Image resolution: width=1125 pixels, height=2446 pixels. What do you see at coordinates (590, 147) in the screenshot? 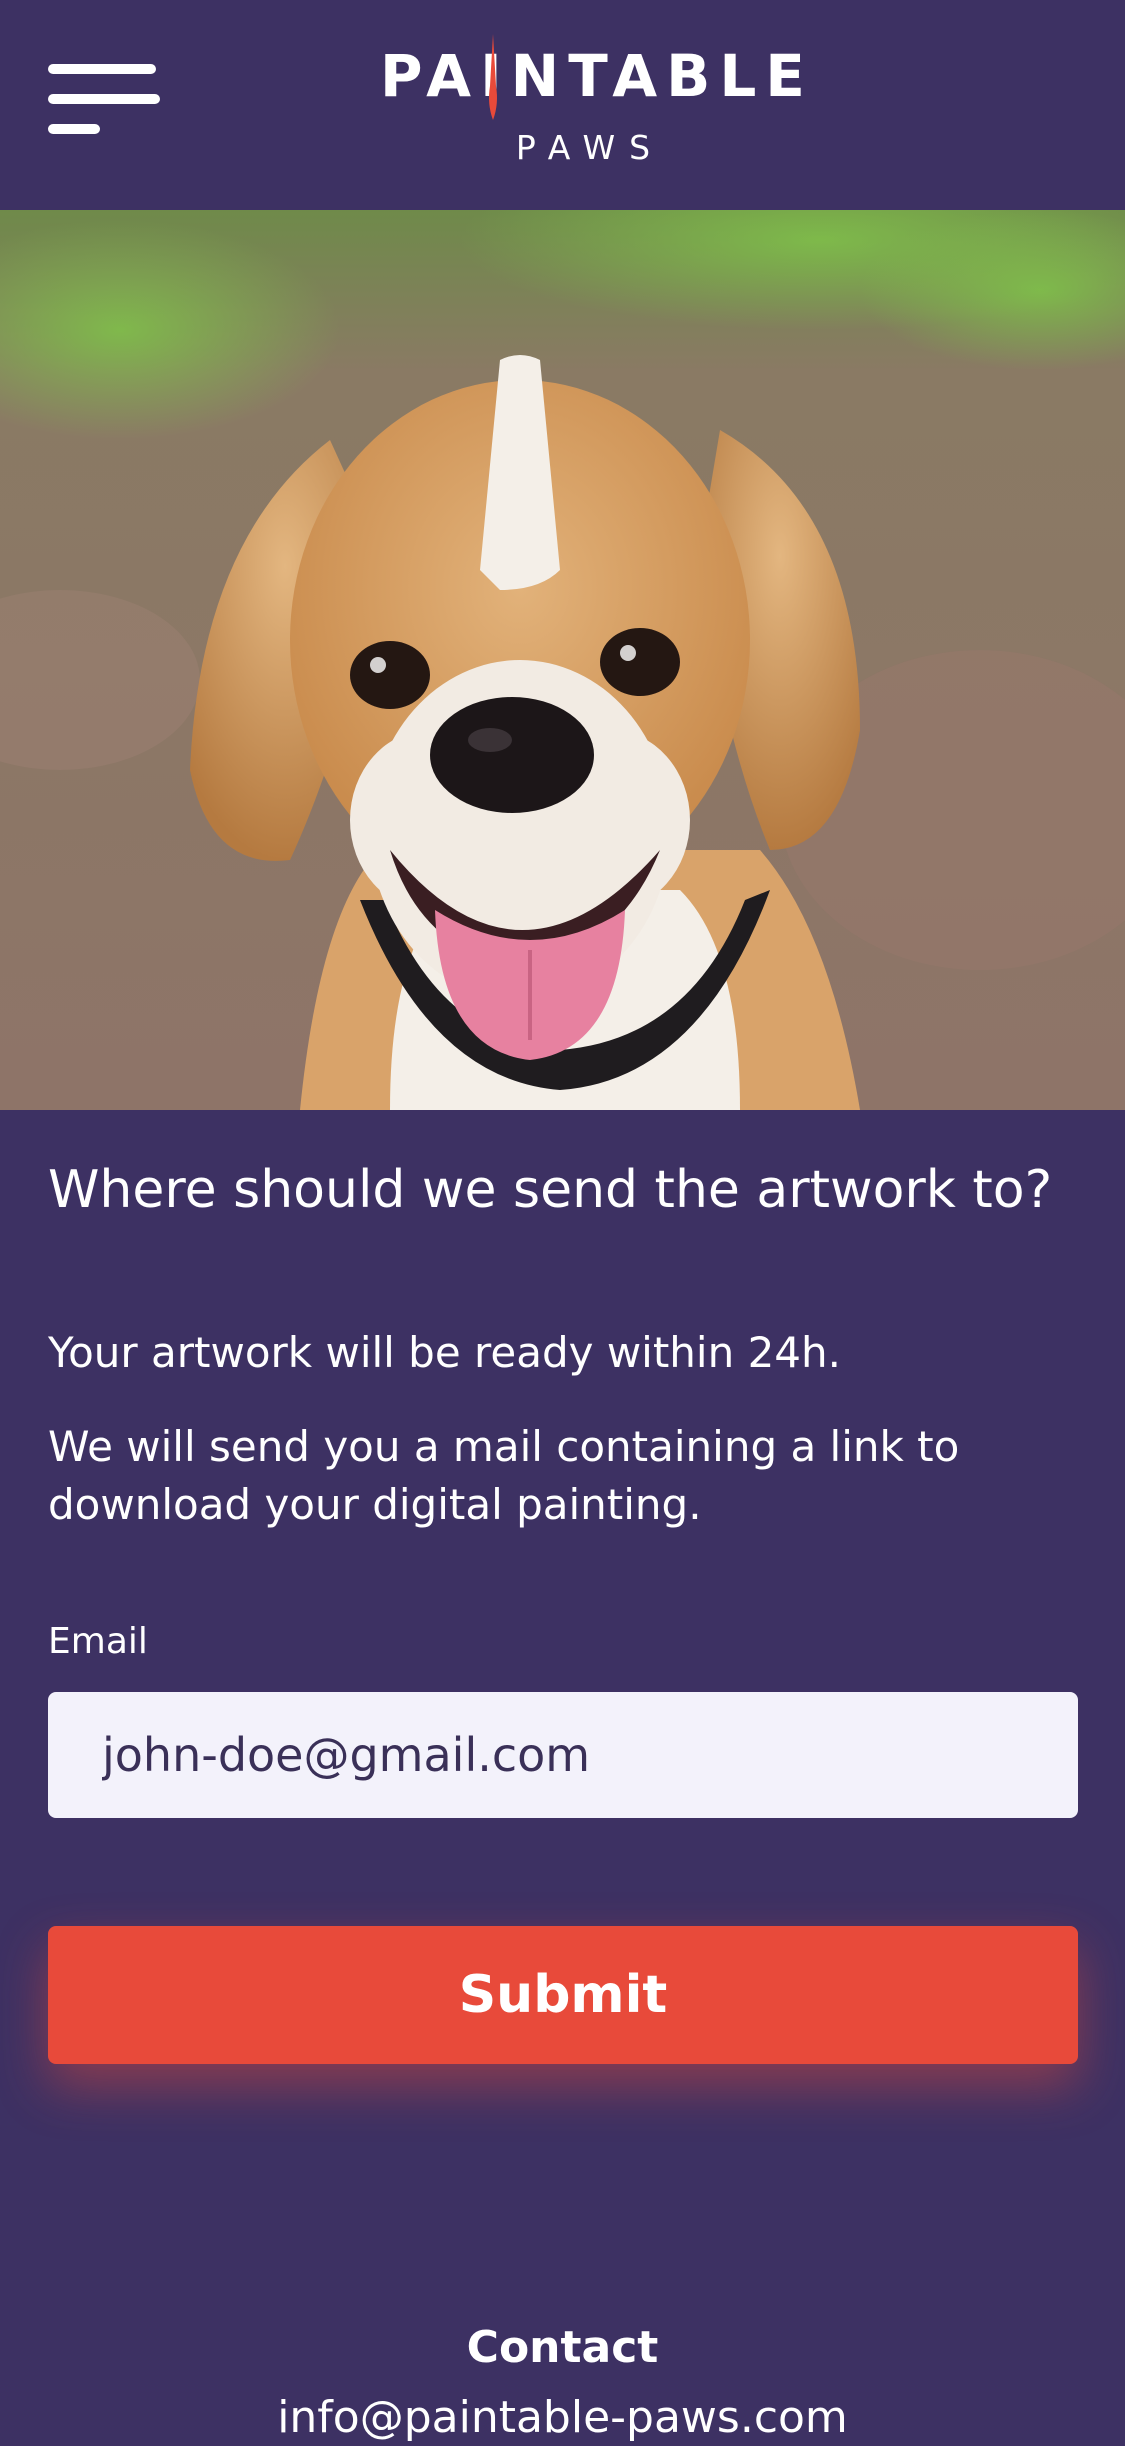
I see `logo-subtitle: PAWS` at bounding box center [590, 147].